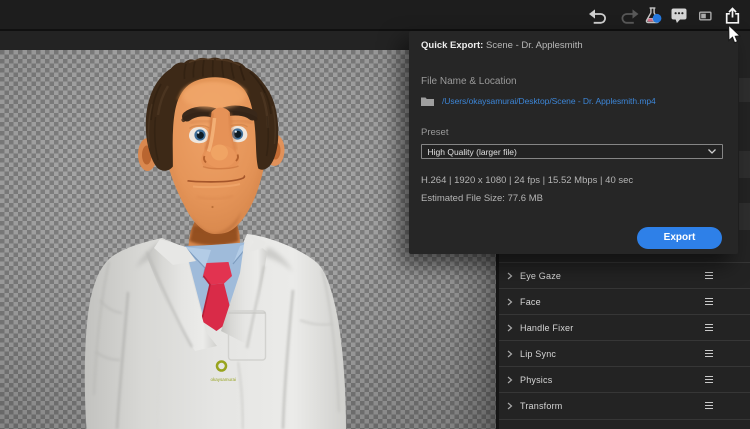 Image resolution: width=750 pixels, height=429 pixels. Describe the element at coordinates (224, 379) in the screenshot. I see `svg-text: okaysamurai` at that location.